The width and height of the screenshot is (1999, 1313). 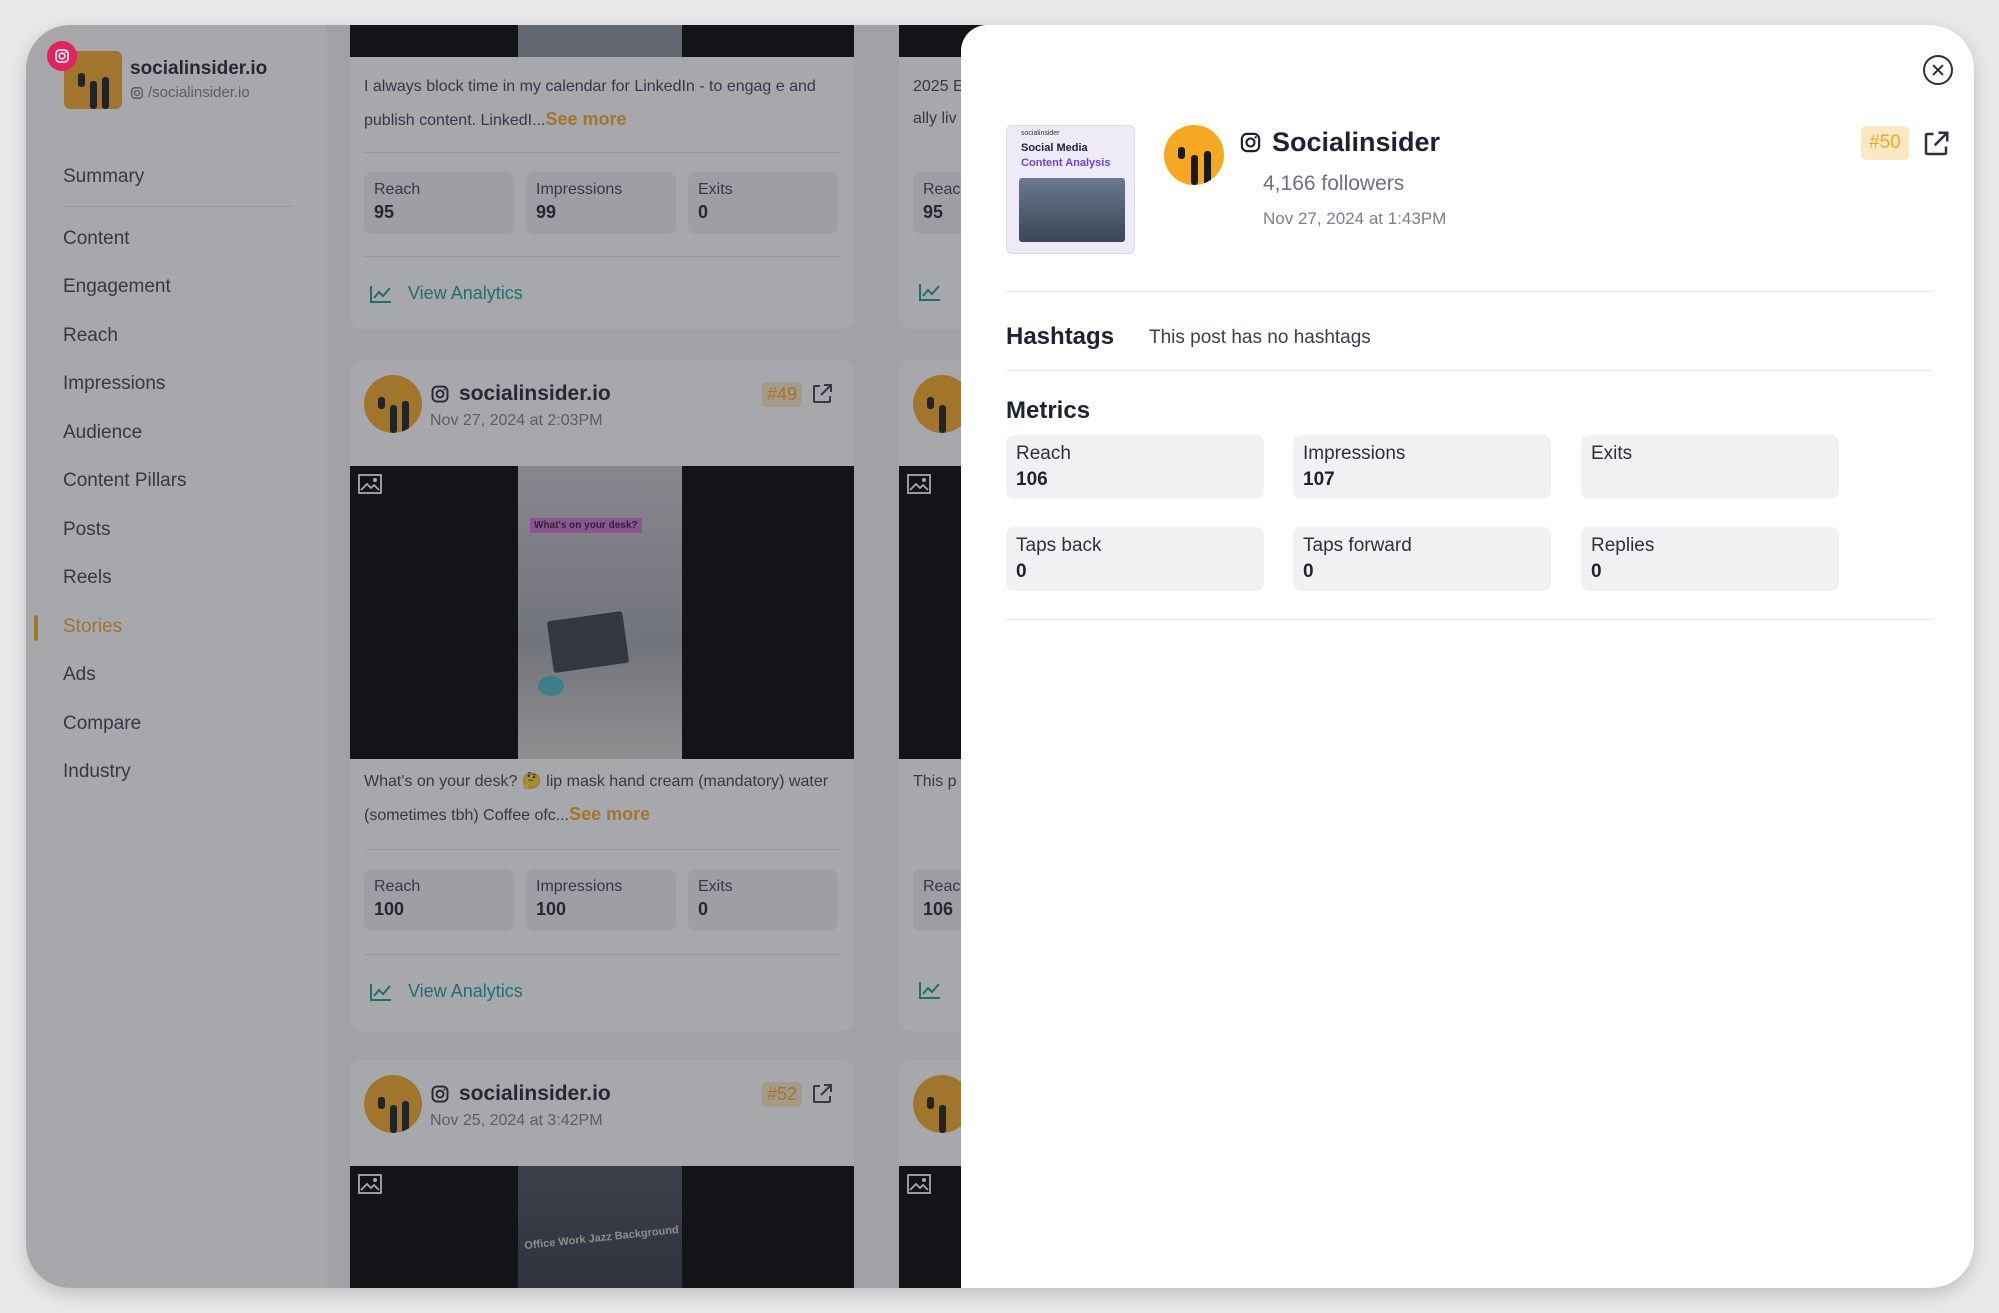 What do you see at coordinates (1048, 410) in the screenshot?
I see `metrics-heading: Metrics` at bounding box center [1048, 410].